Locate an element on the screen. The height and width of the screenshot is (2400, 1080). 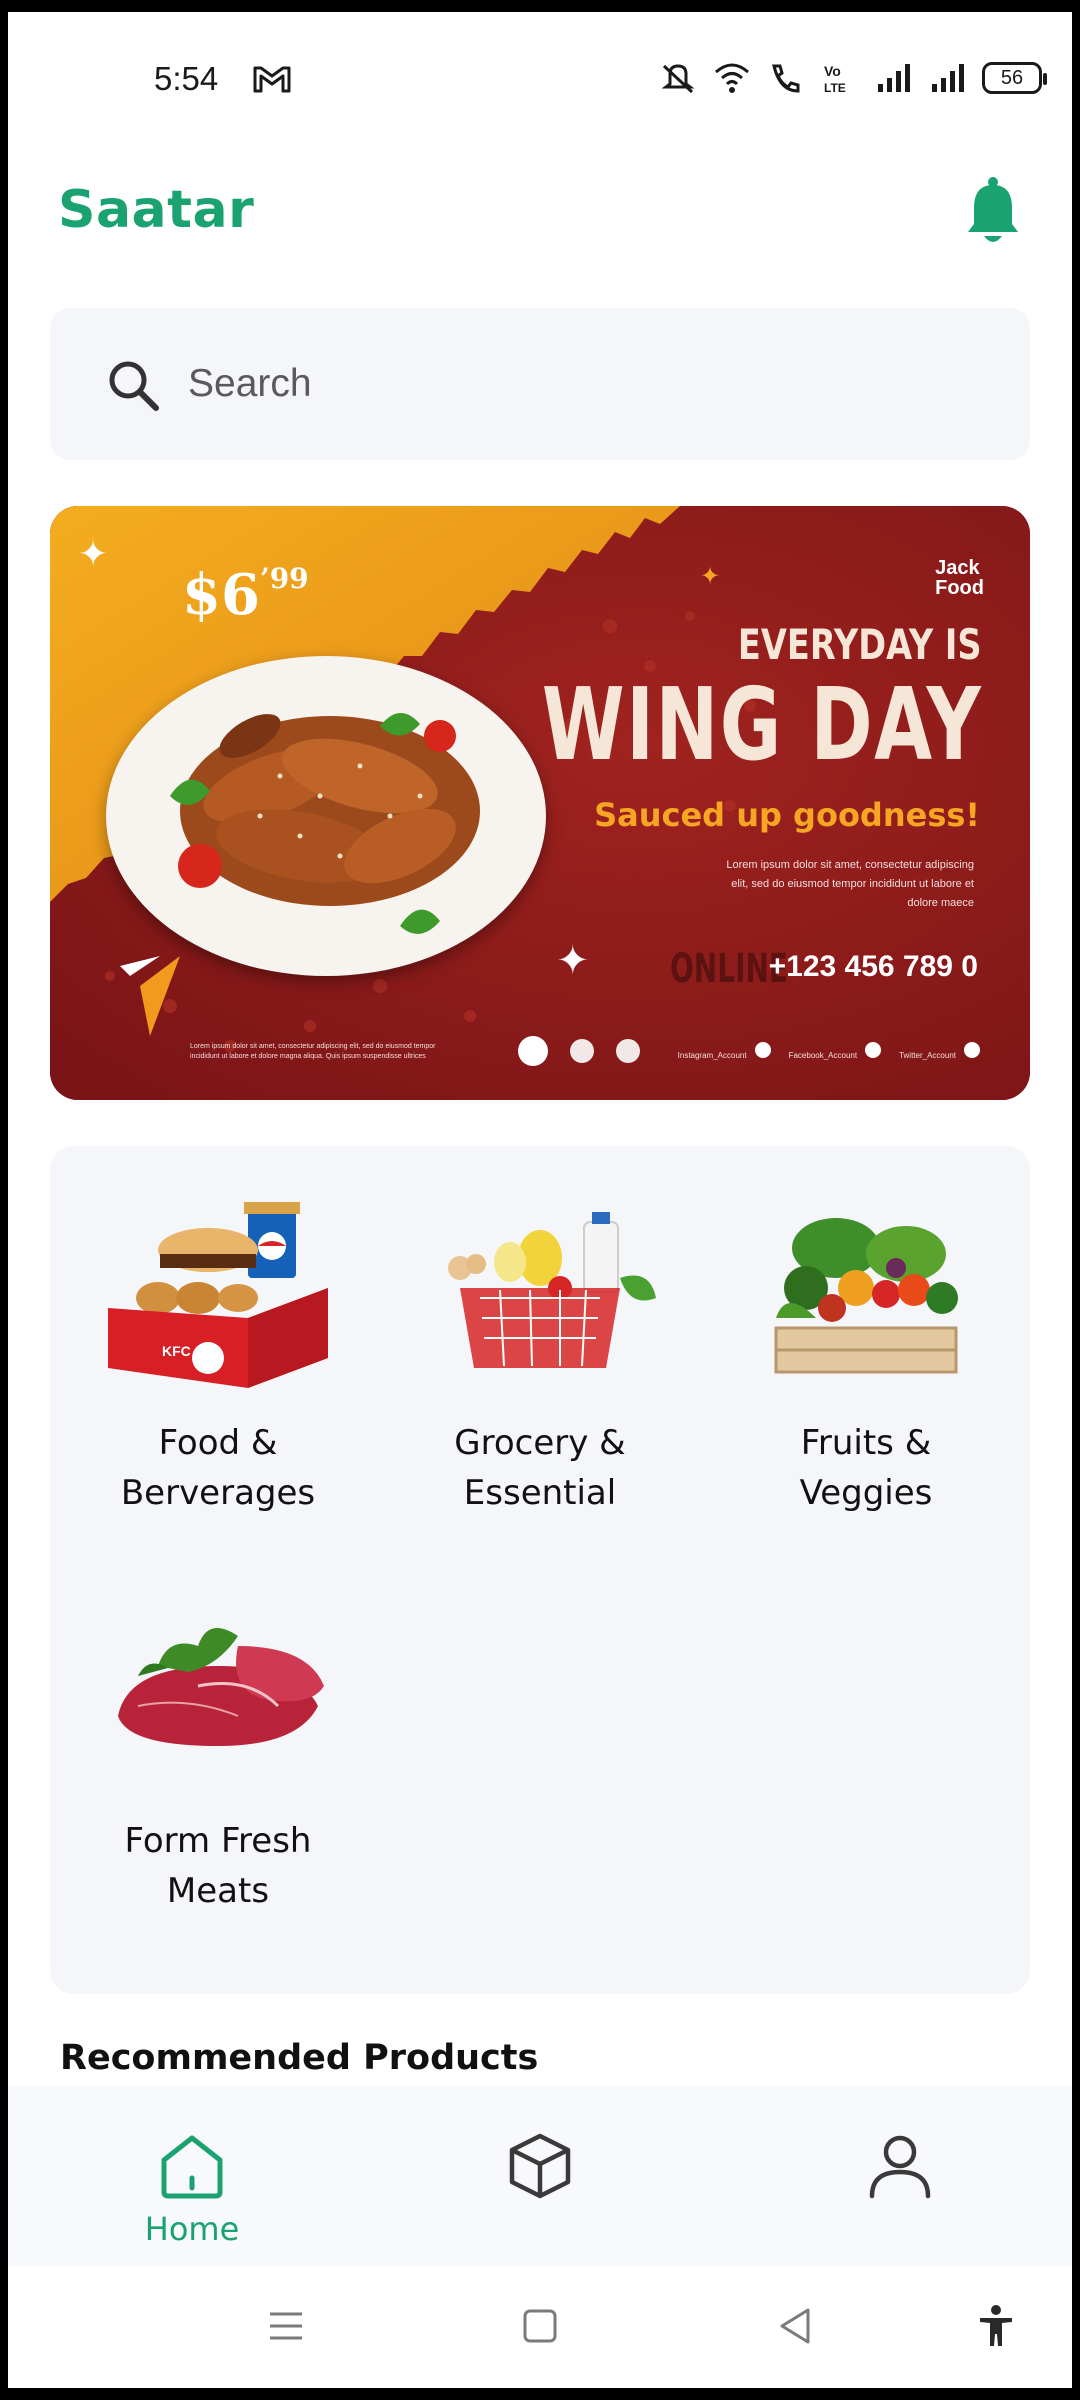
category-label: Form Fresh Meats is located at coordinates (218, 1866).